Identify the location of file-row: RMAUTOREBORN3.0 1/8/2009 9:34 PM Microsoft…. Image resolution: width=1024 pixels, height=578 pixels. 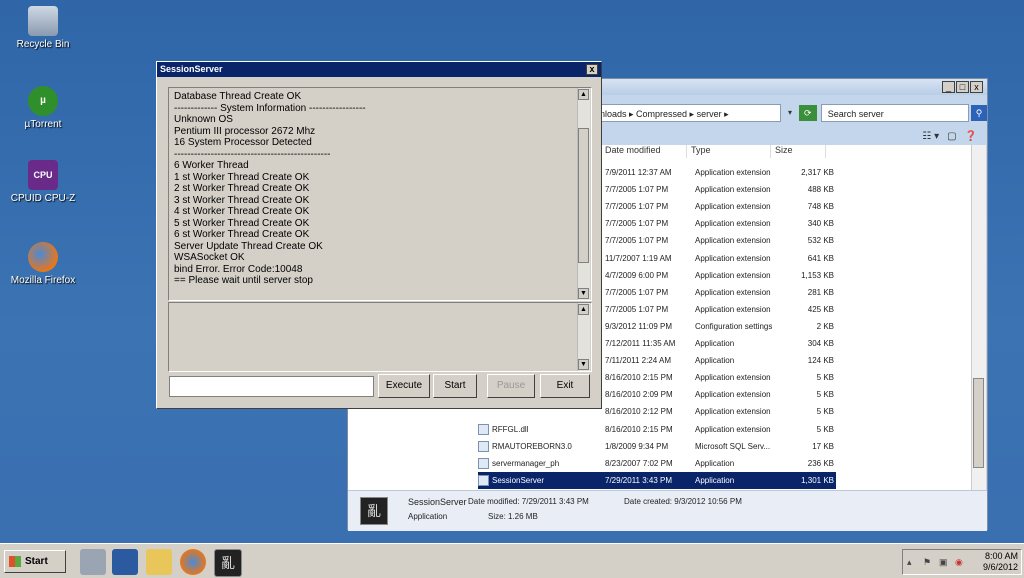
(657, 446).